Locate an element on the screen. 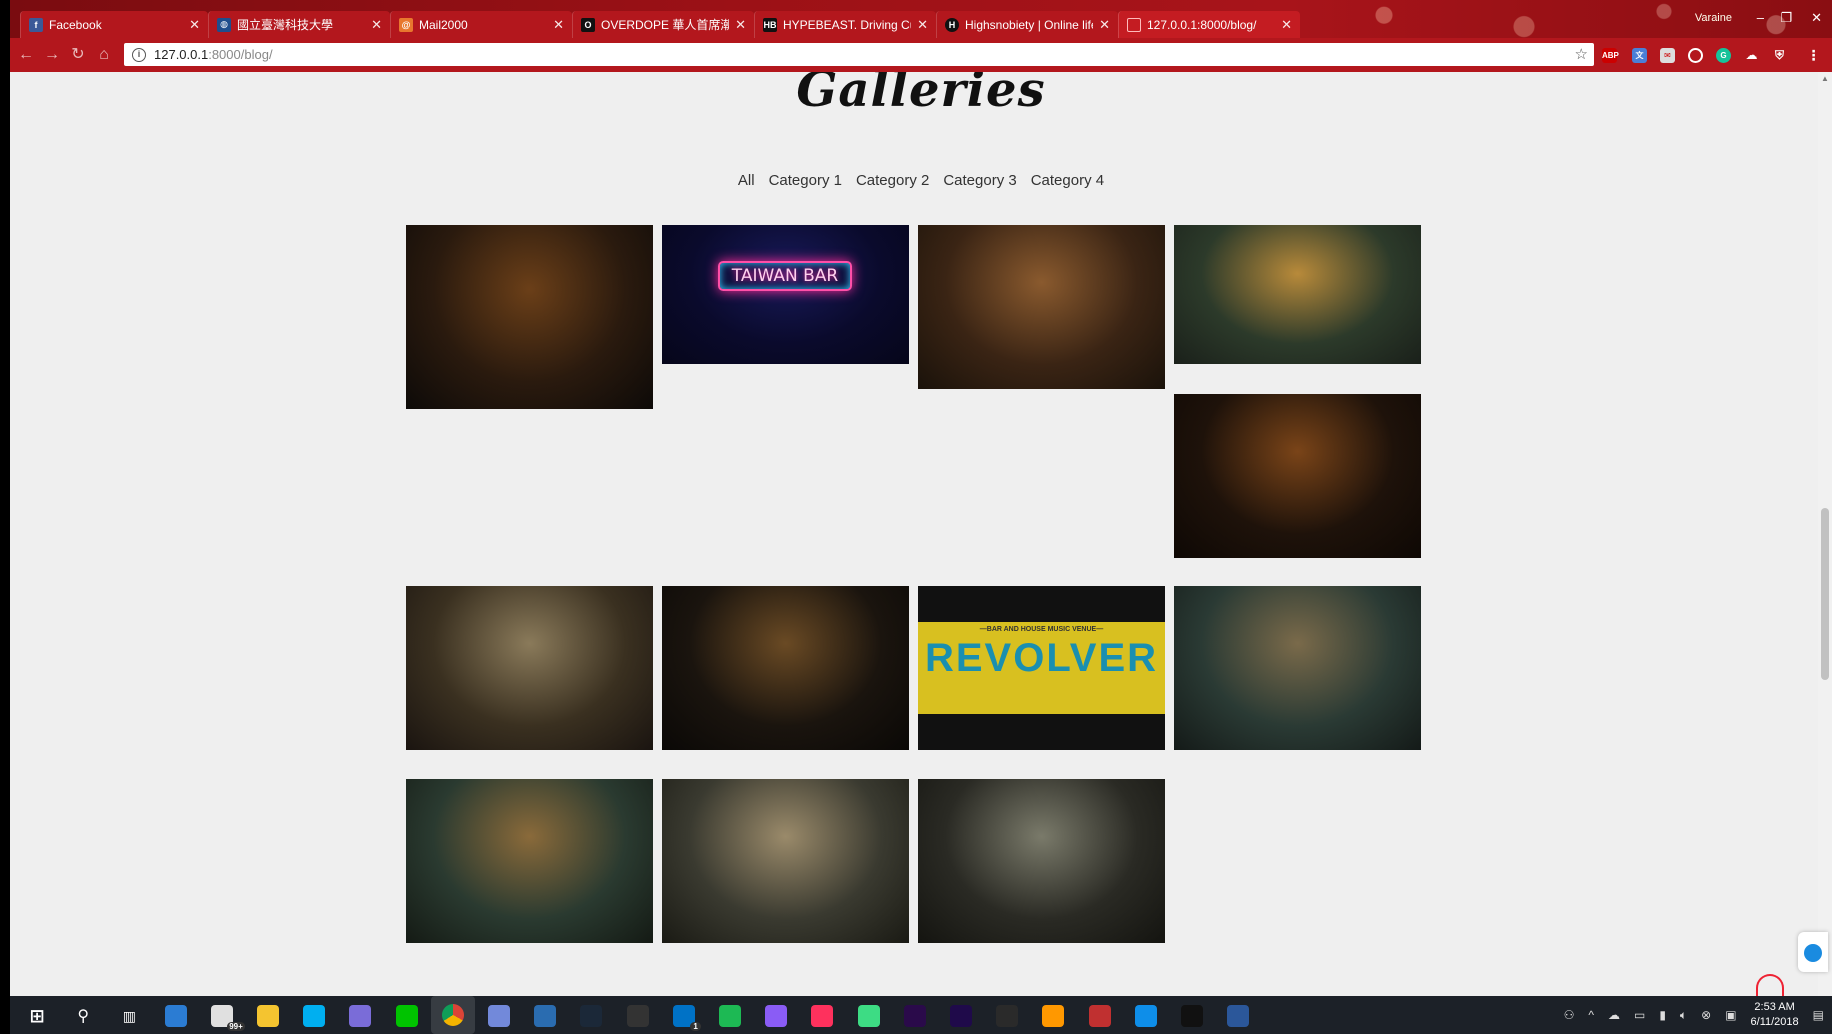  tab-highsnobiety: H Highsnobiety | Online life ✕ is located at coordinates (1027, 24).